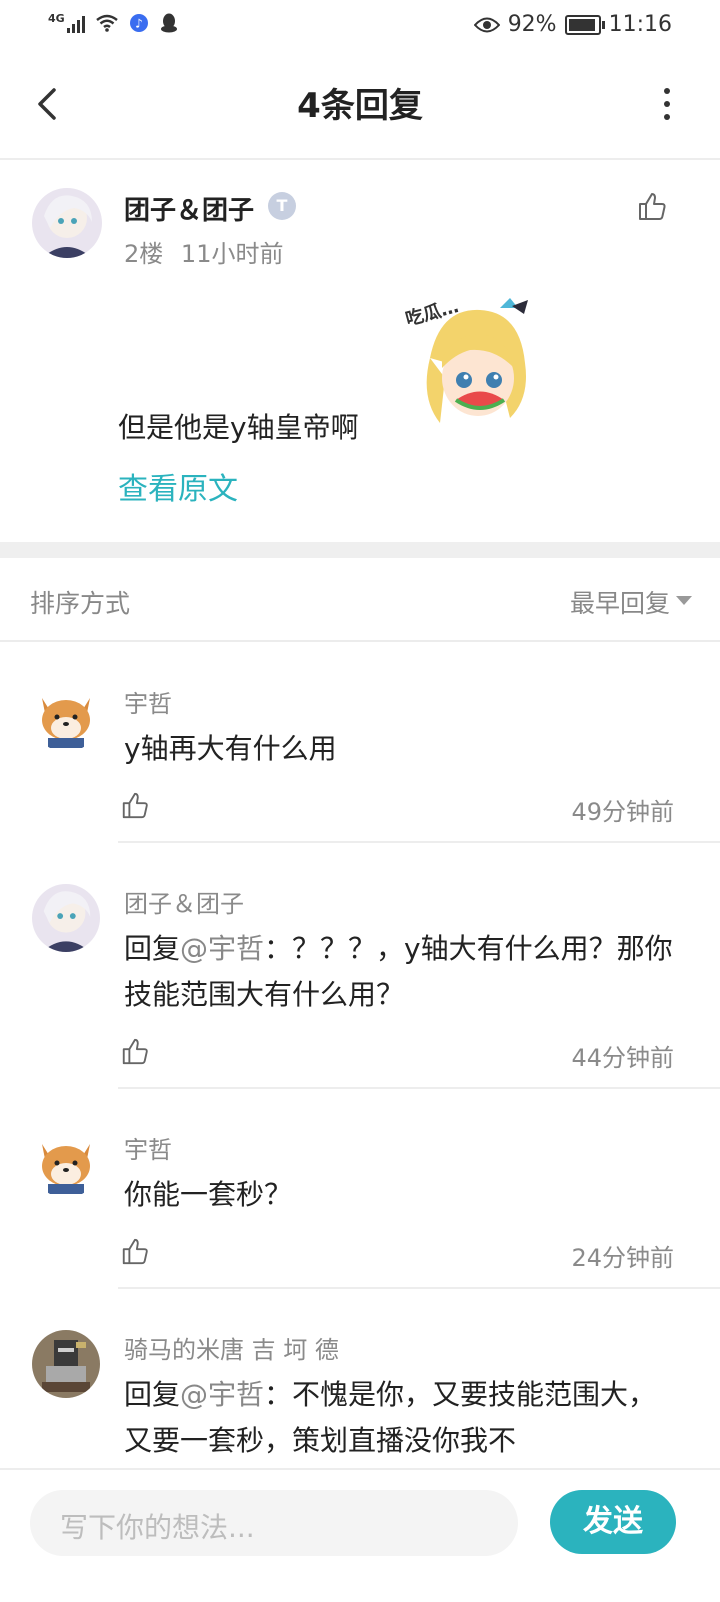 The height and width of the screenshot is (1602, 720). Describe the element at coordinates (231, 1347) in the screenshot. I see `reply-author: 骑马的米唐 吉 坷 德` at that location.